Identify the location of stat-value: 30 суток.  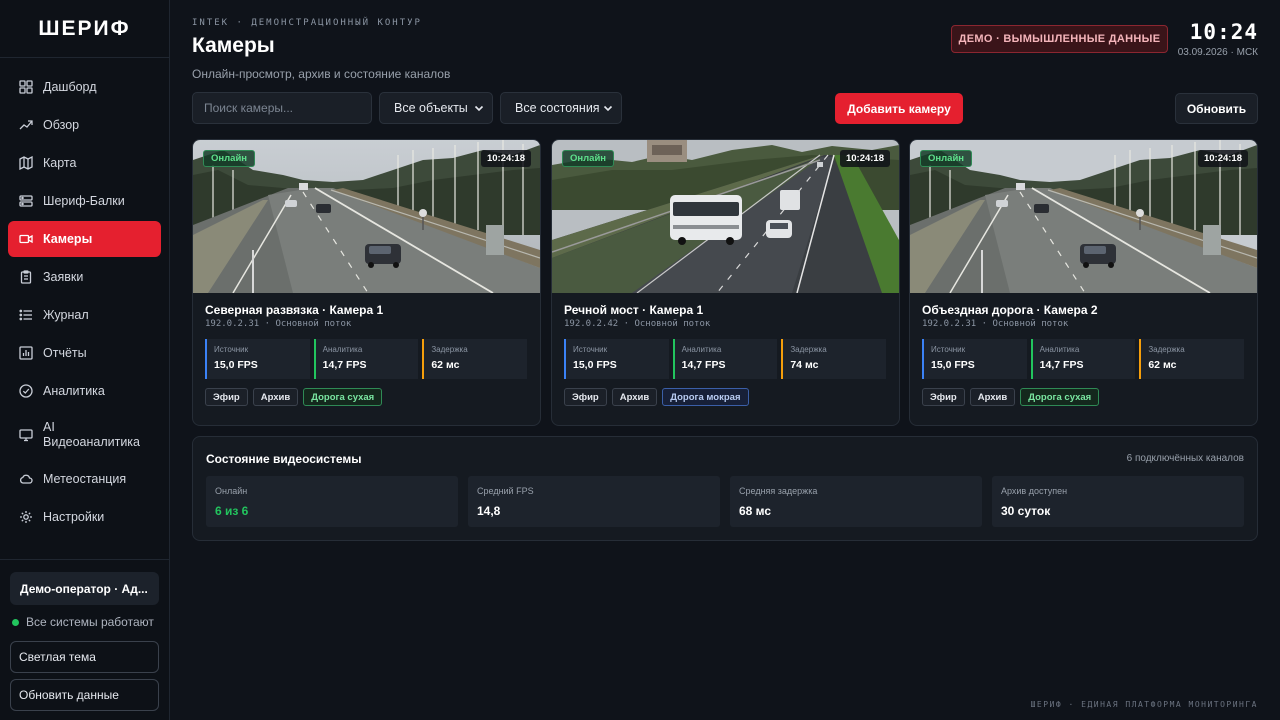
(1026, 511).